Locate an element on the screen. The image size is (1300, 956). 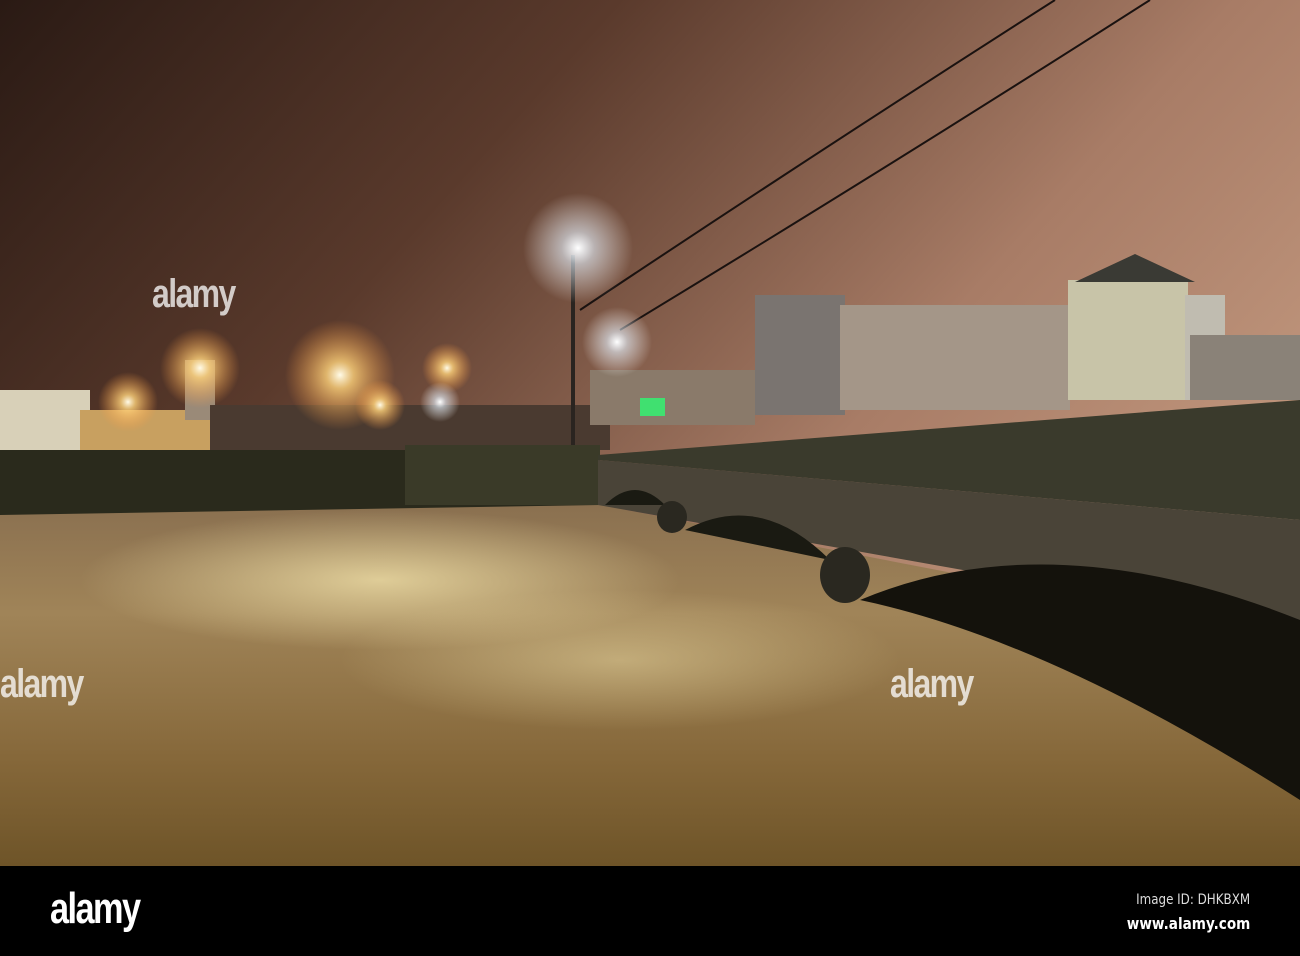
footer-bar: alamy Image ID: DHKBXM www.alamy.com is located at coordinates (650, 911).